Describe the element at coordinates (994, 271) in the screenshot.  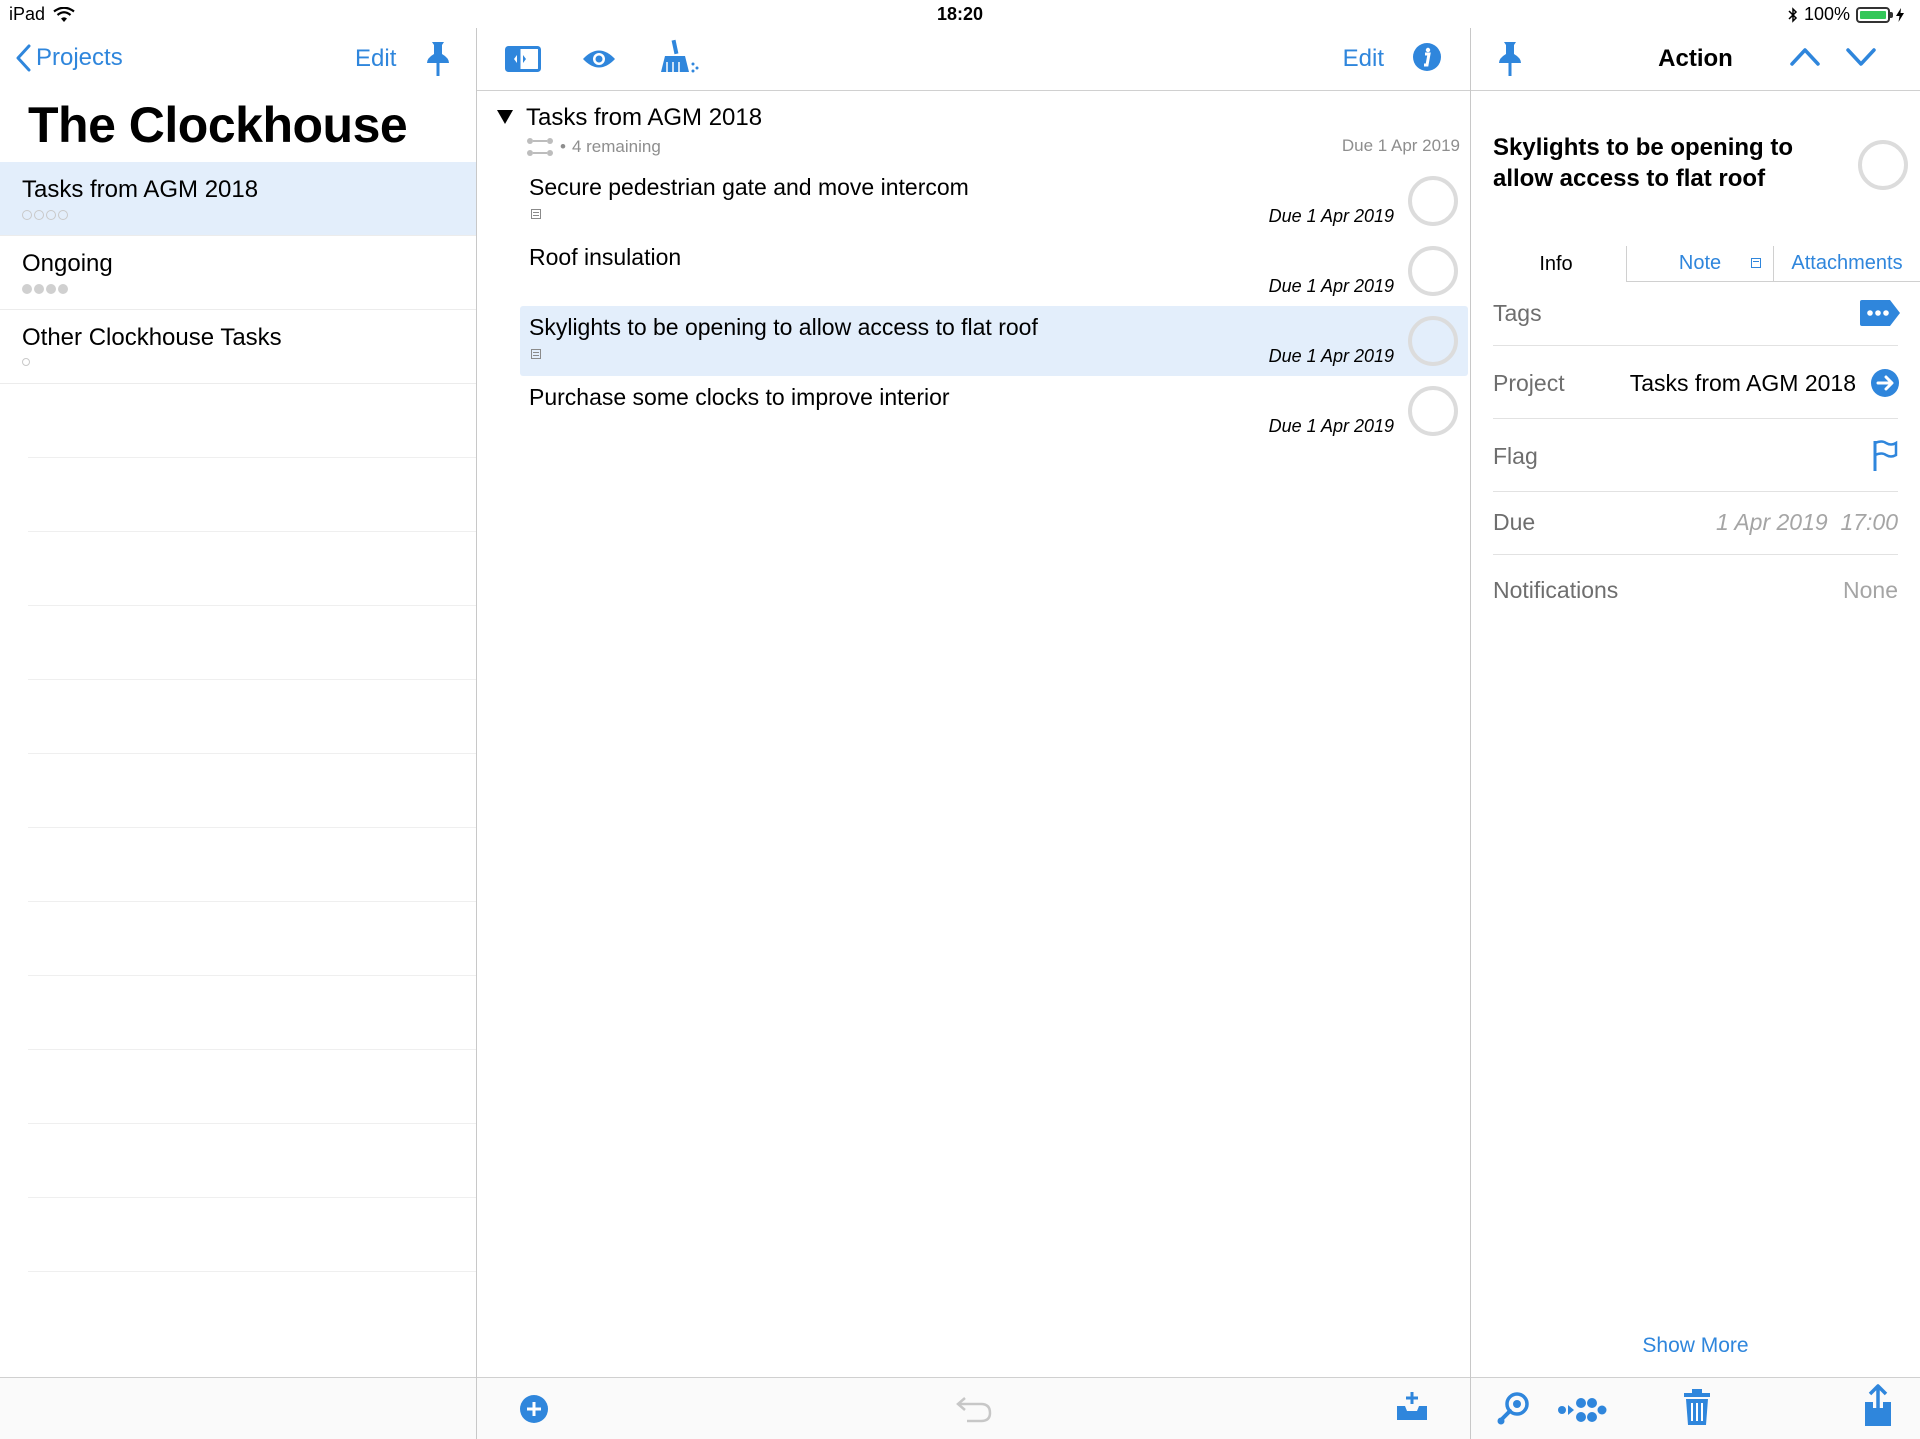
I see `task-row: Roof insulation Due 1 Apr 2019` at that location.